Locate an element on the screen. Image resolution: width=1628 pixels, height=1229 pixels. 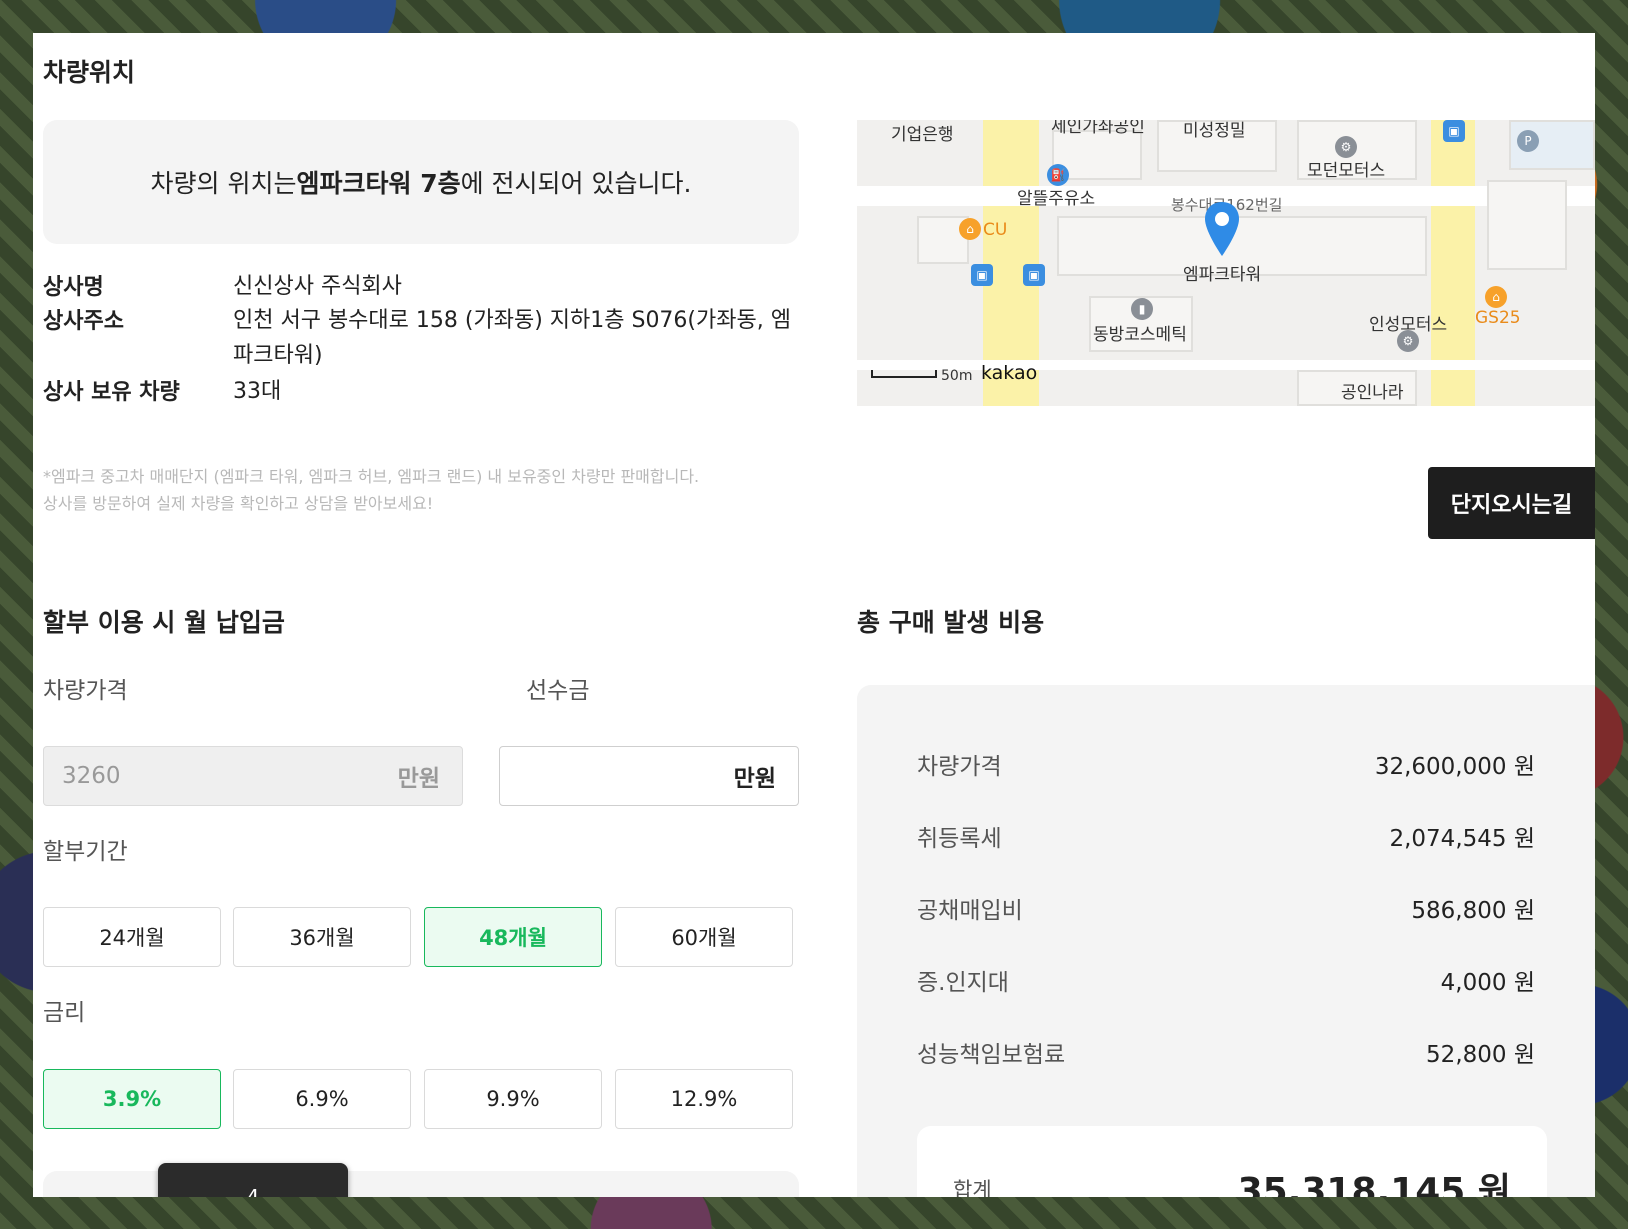
map-label: GS25 is located at coordinates (1498, 318).